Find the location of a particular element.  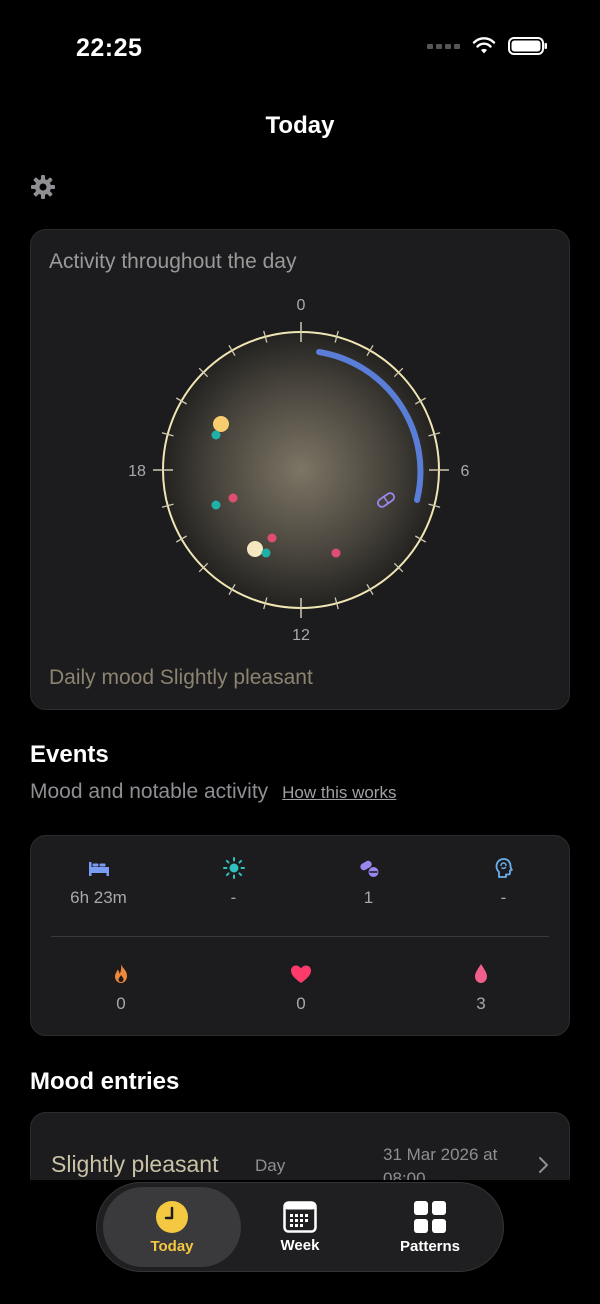

sun-icon is located at coordinates (233, 868).